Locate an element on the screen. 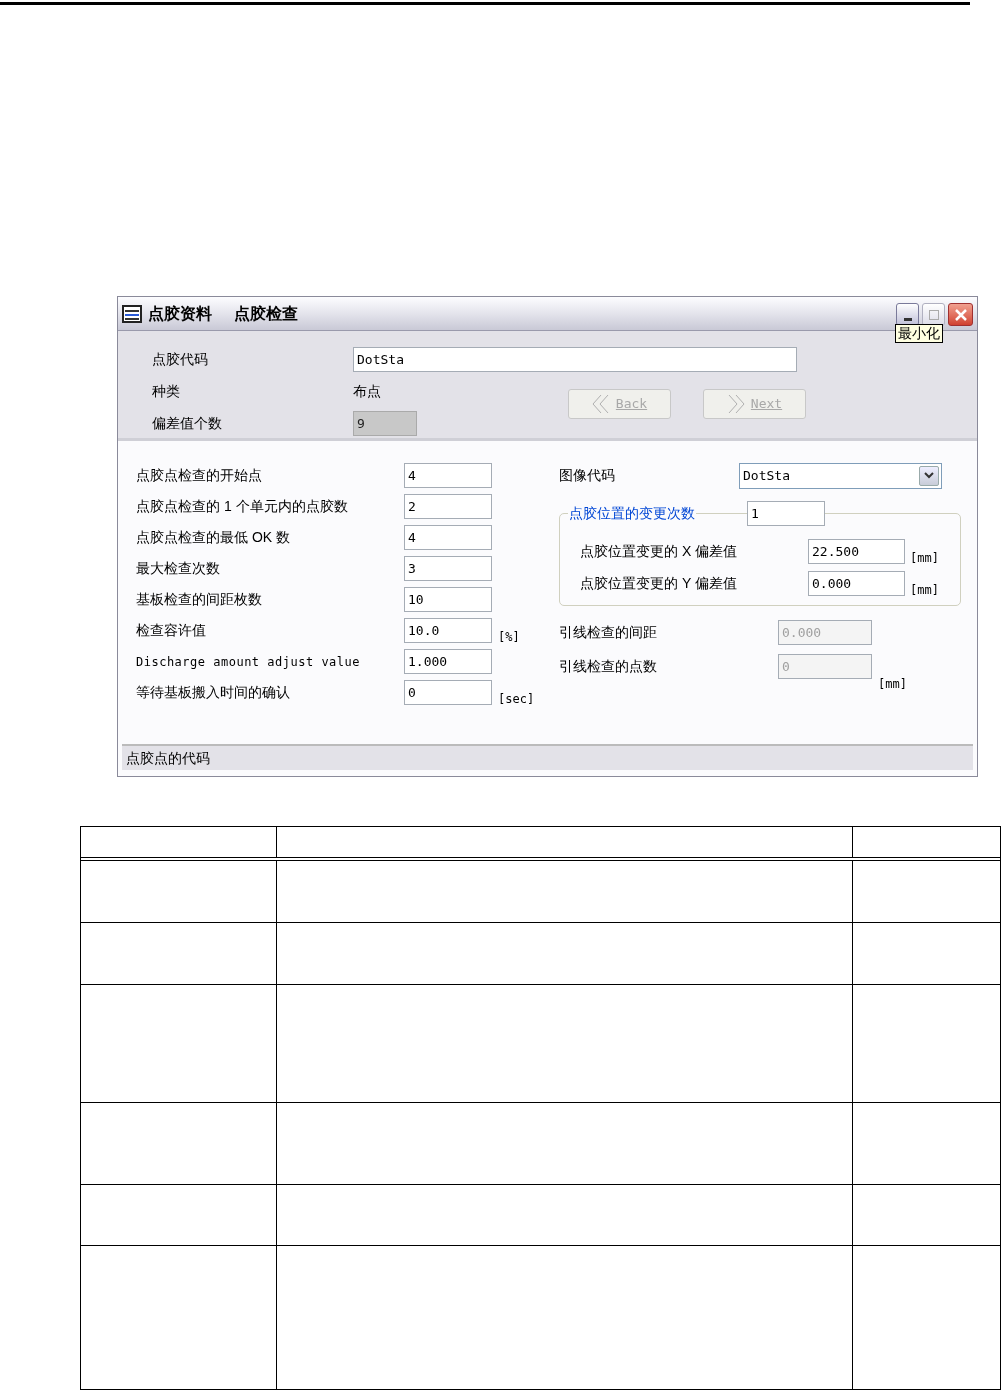  field-label: 检查容许值 is located at coordinates (171, 630).